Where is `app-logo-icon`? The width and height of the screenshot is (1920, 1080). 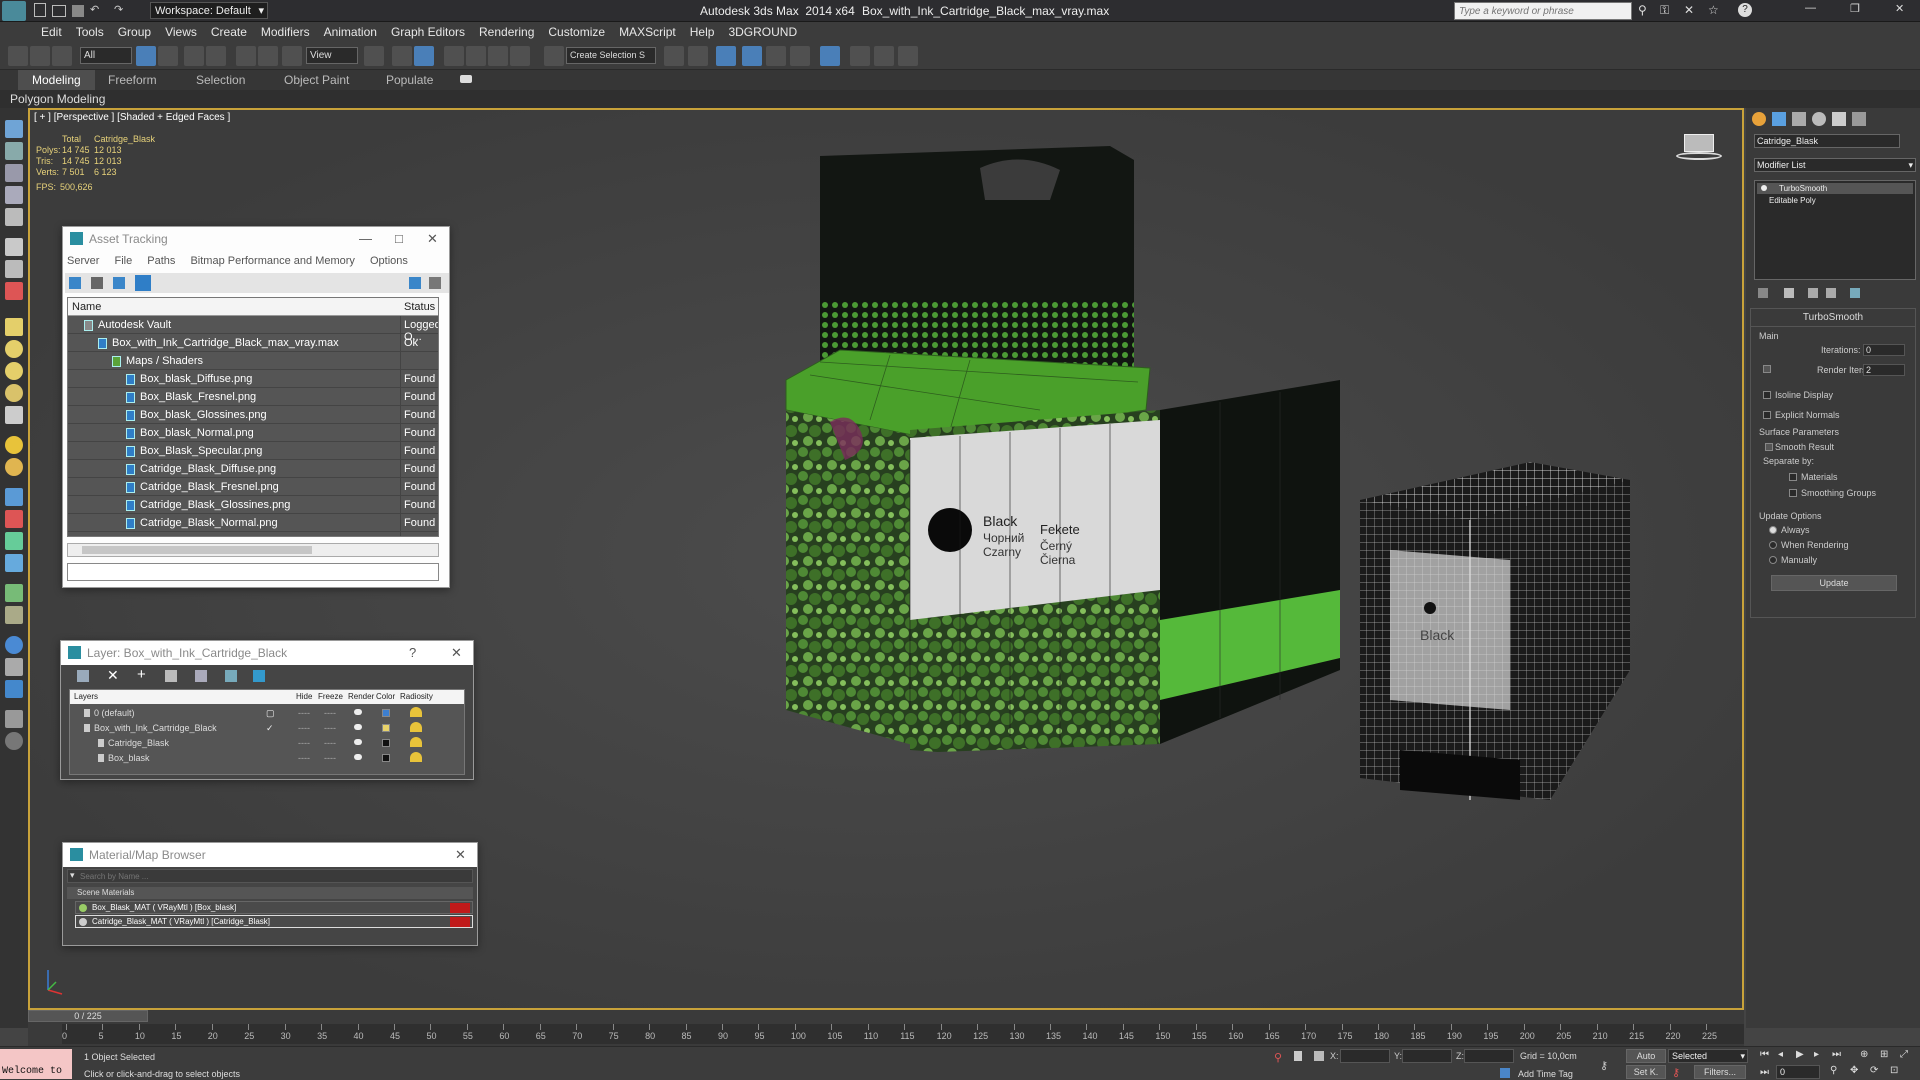 app-logo-icon is located at coordinates (14, 11).